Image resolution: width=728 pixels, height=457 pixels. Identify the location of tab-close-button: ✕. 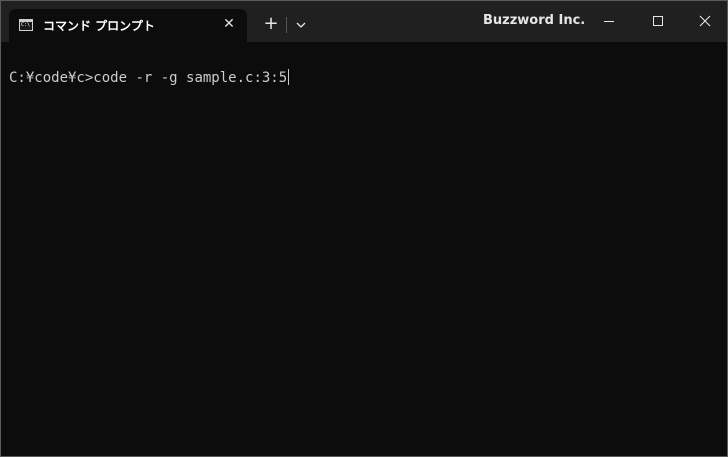
(229, 24).